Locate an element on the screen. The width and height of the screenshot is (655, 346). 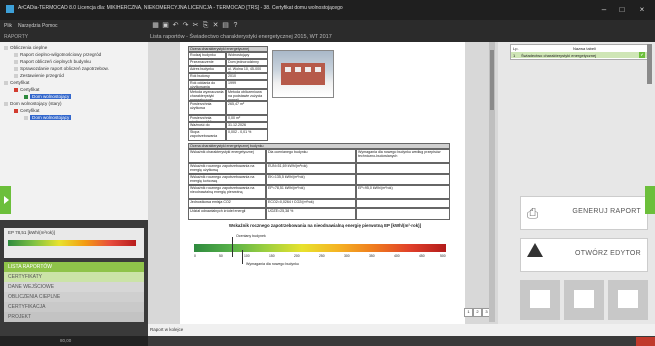
form-value: Dom jednorodzinny is located at coordinates (247, 62).